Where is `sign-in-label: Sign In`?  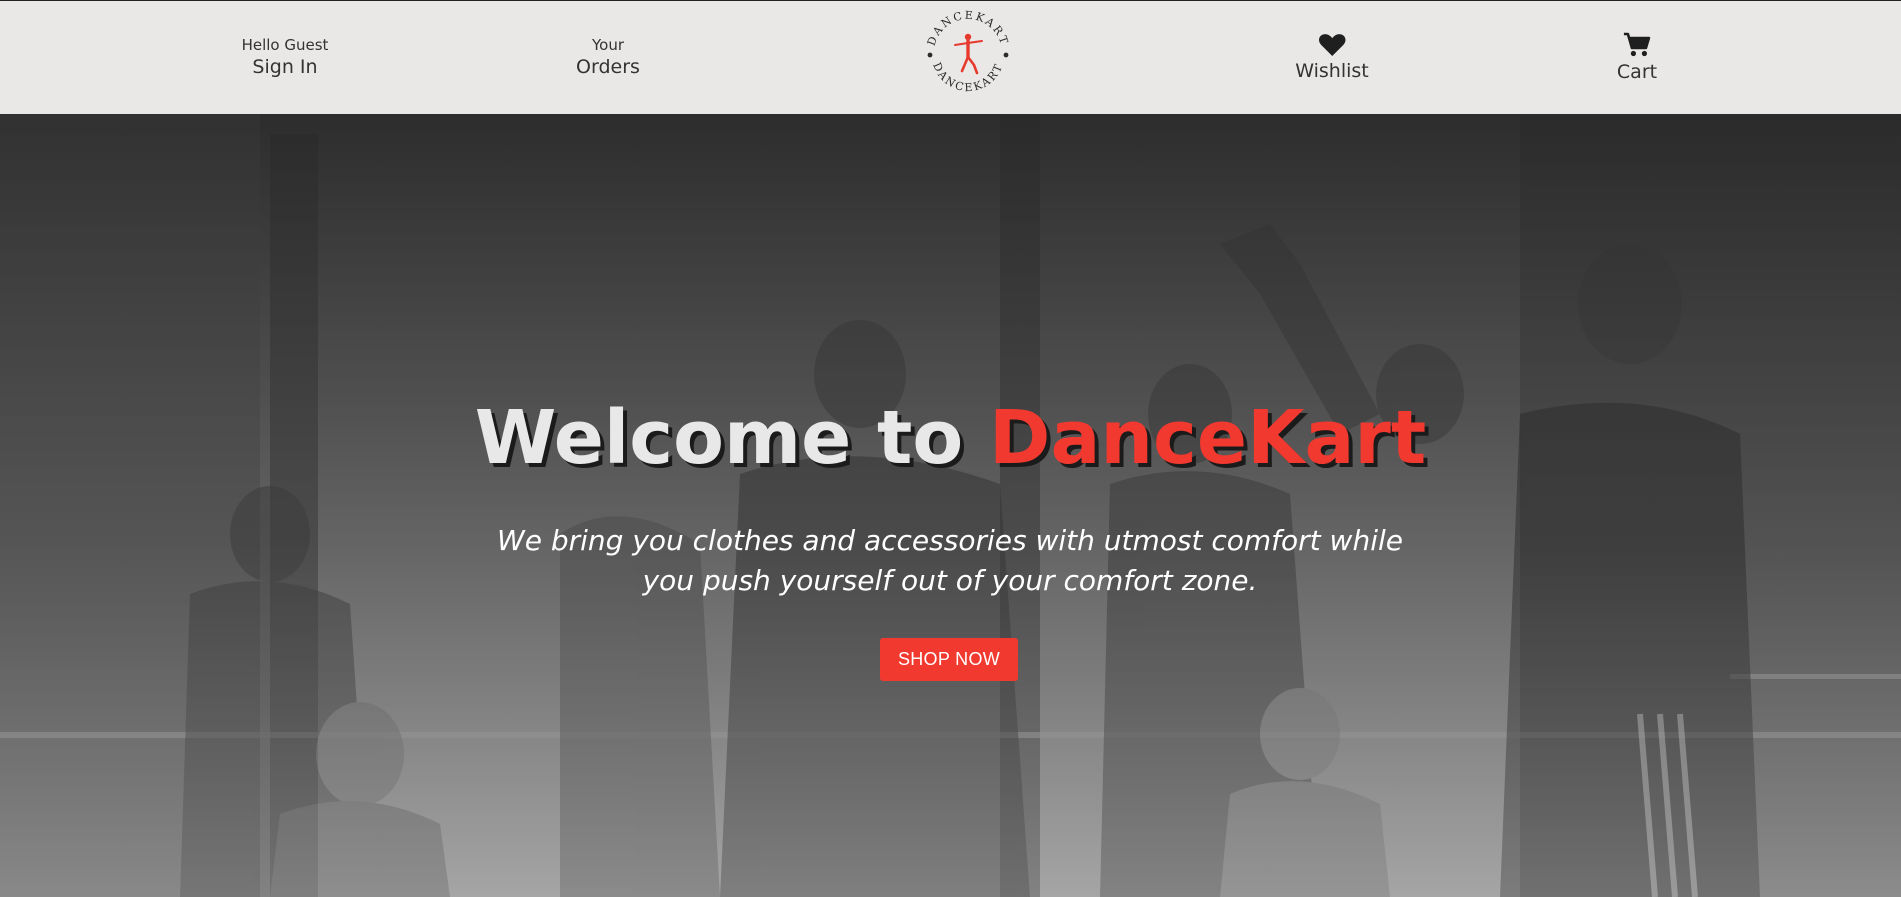 sign-in-label: Sign In is located at coordinates (285, 67).